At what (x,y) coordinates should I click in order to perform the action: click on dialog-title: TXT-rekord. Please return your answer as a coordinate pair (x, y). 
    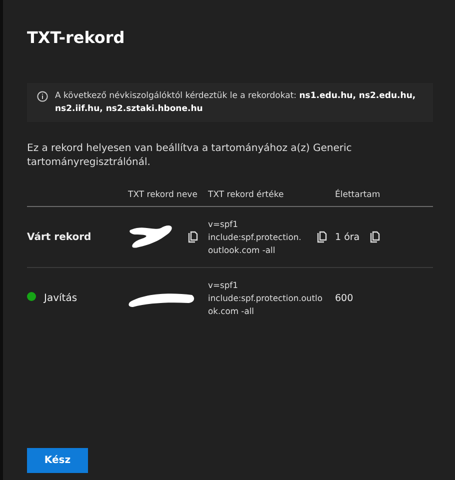
    Looking at the image, I should click on (76, 37).